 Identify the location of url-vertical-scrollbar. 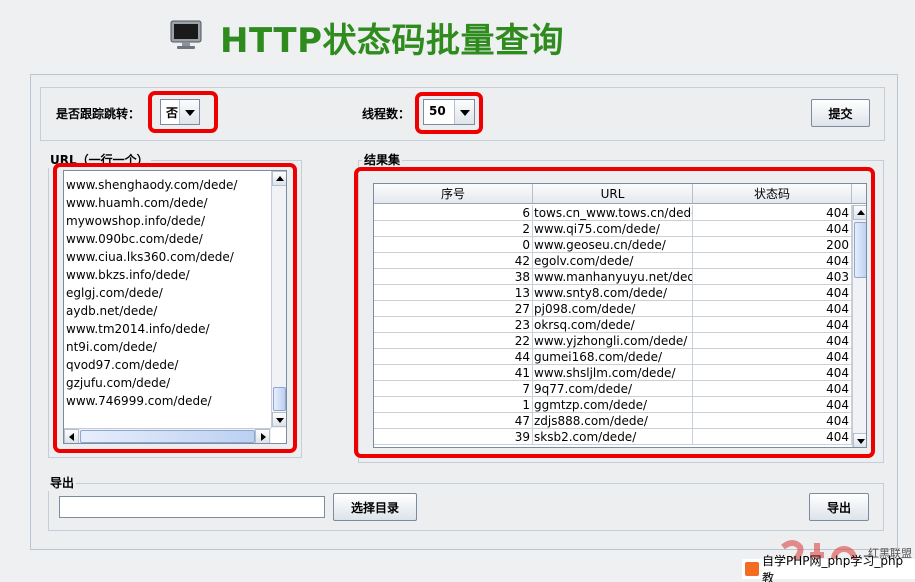
(278, 299).